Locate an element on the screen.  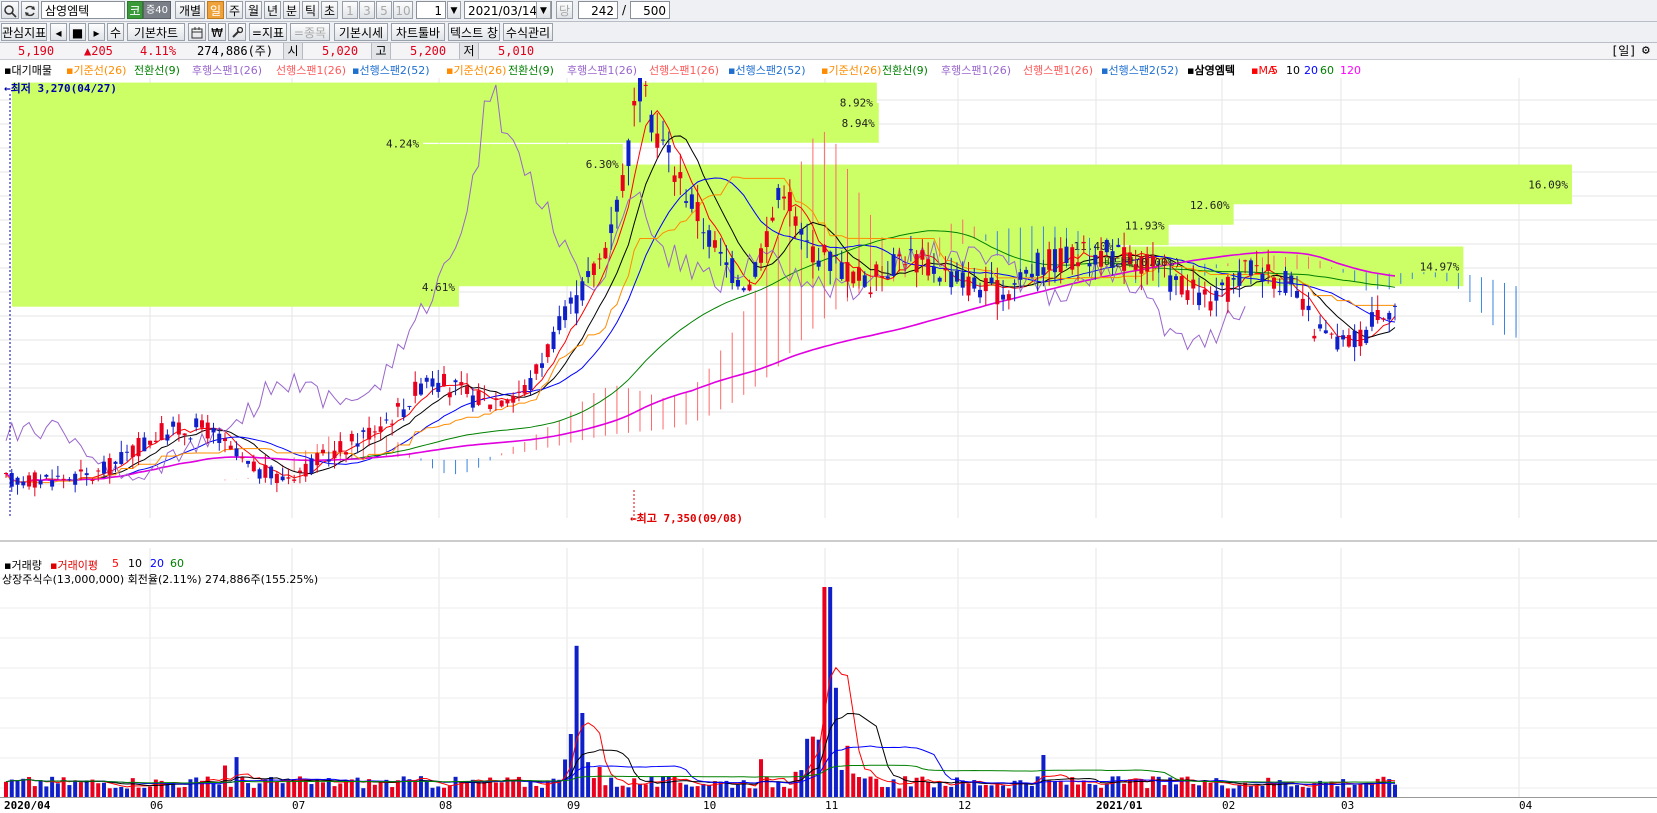
text-window-button: 텍스트 창 is located at coordinates (474, 32).